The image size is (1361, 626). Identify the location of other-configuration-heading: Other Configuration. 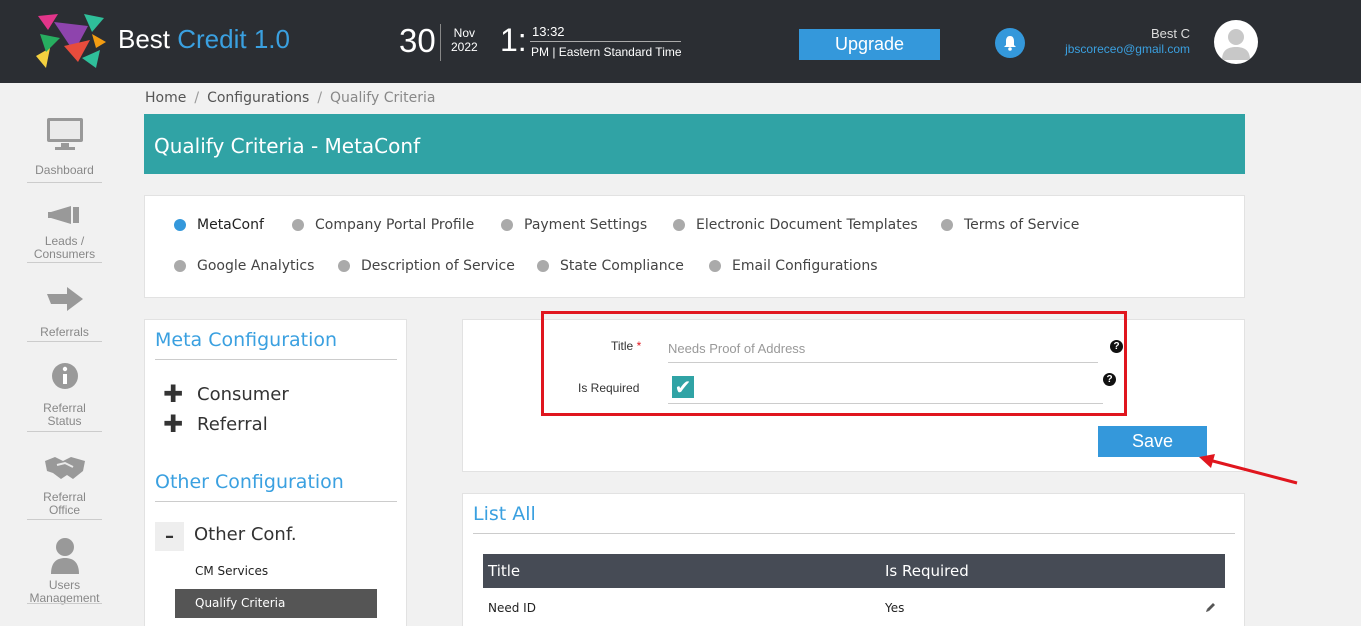
(249, 482).